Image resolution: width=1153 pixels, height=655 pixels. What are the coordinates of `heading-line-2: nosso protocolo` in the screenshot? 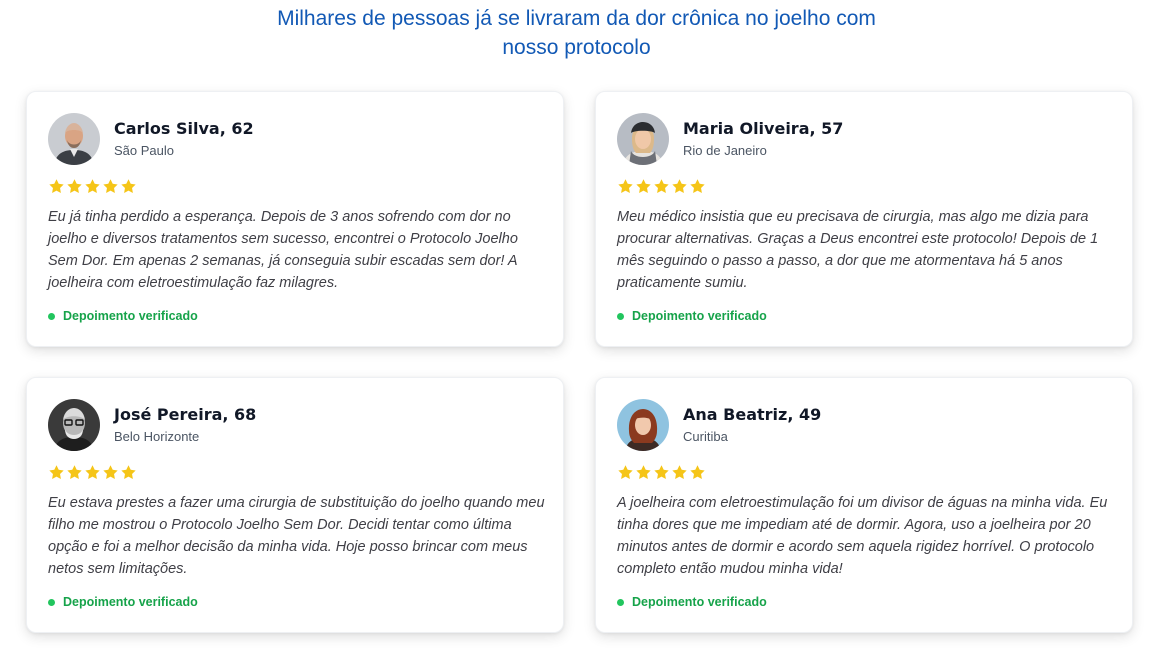 It's located at (576, 47).